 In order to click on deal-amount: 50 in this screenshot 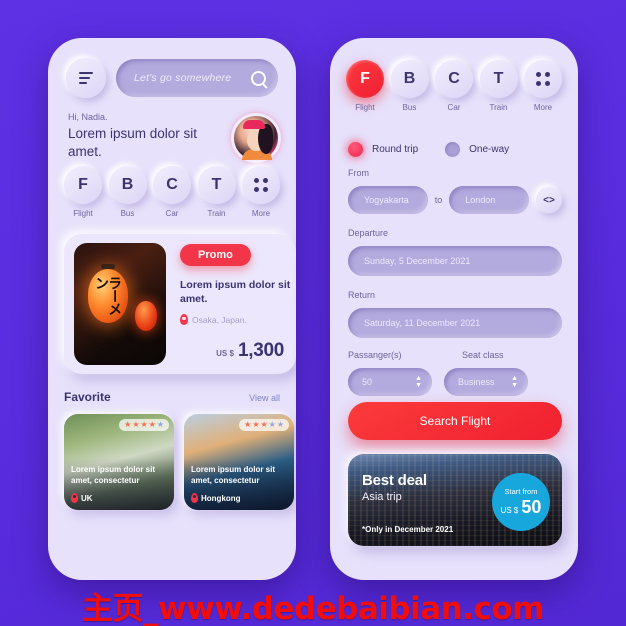, I will do `click(531, 506)`.